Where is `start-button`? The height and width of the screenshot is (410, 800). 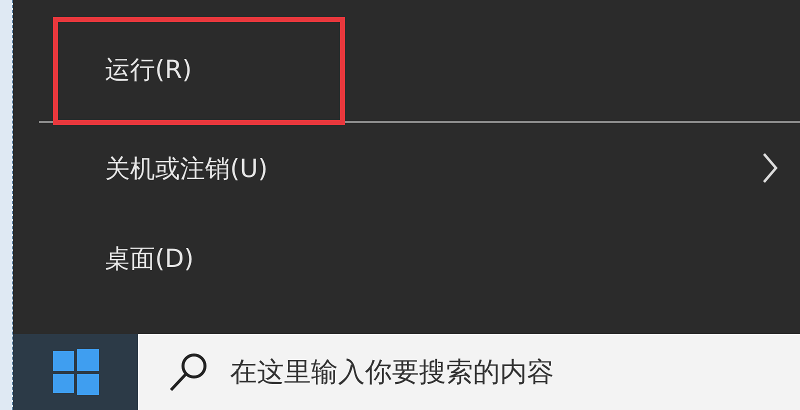
start-button is located at coordinates (75, 372).